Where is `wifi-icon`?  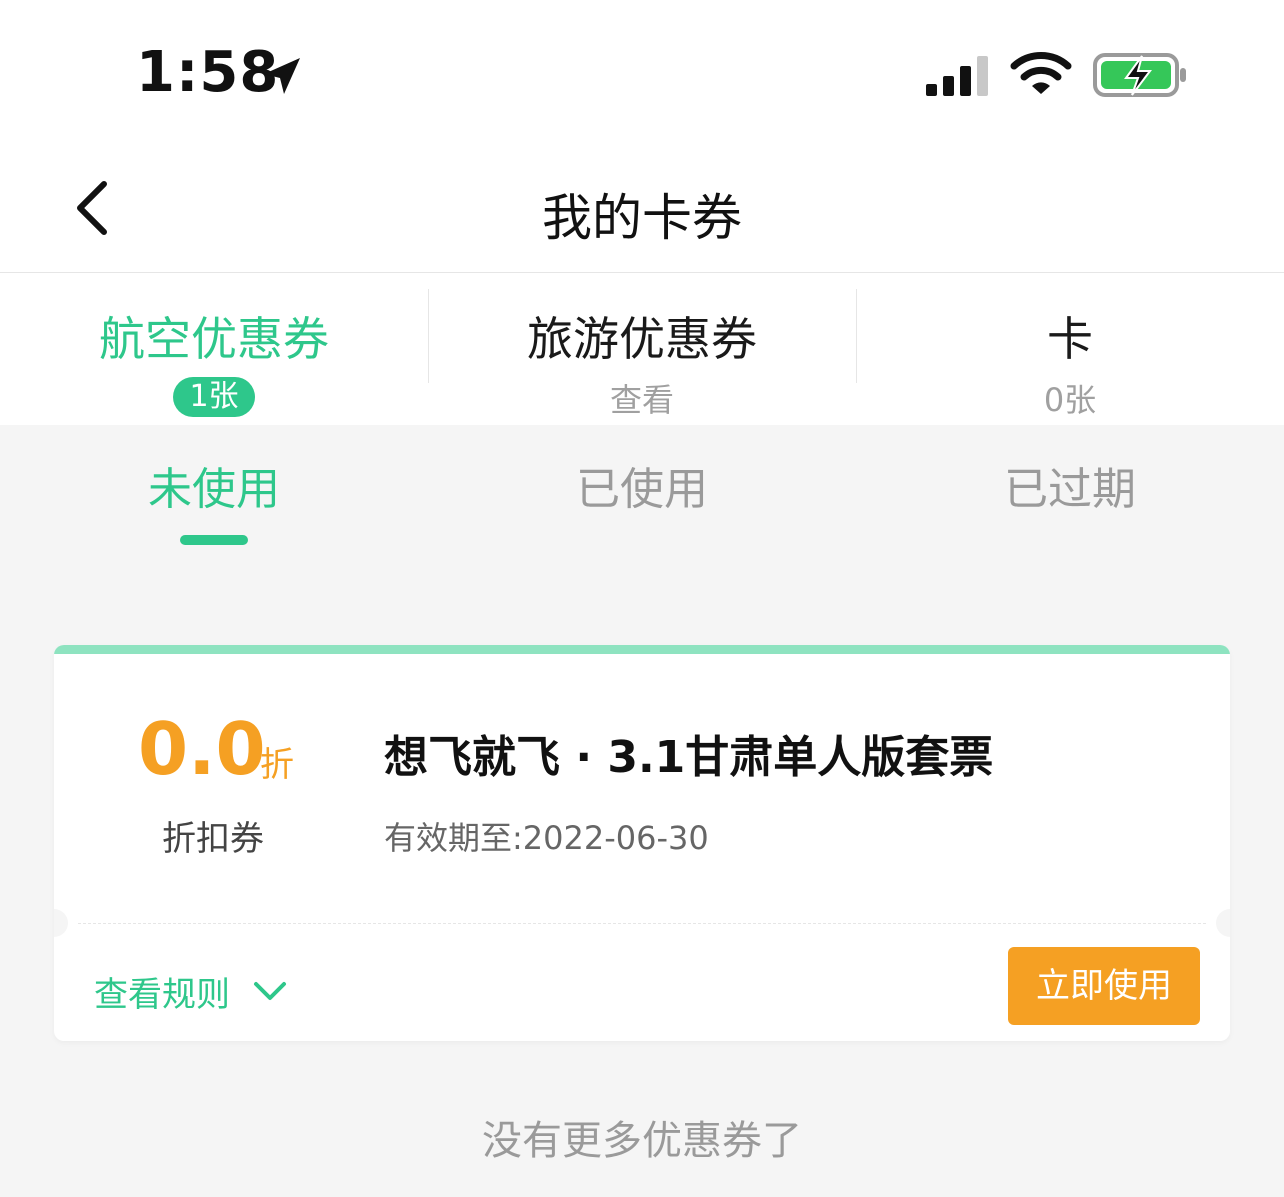 wifi-icon is located at coordinates (1041, 73).